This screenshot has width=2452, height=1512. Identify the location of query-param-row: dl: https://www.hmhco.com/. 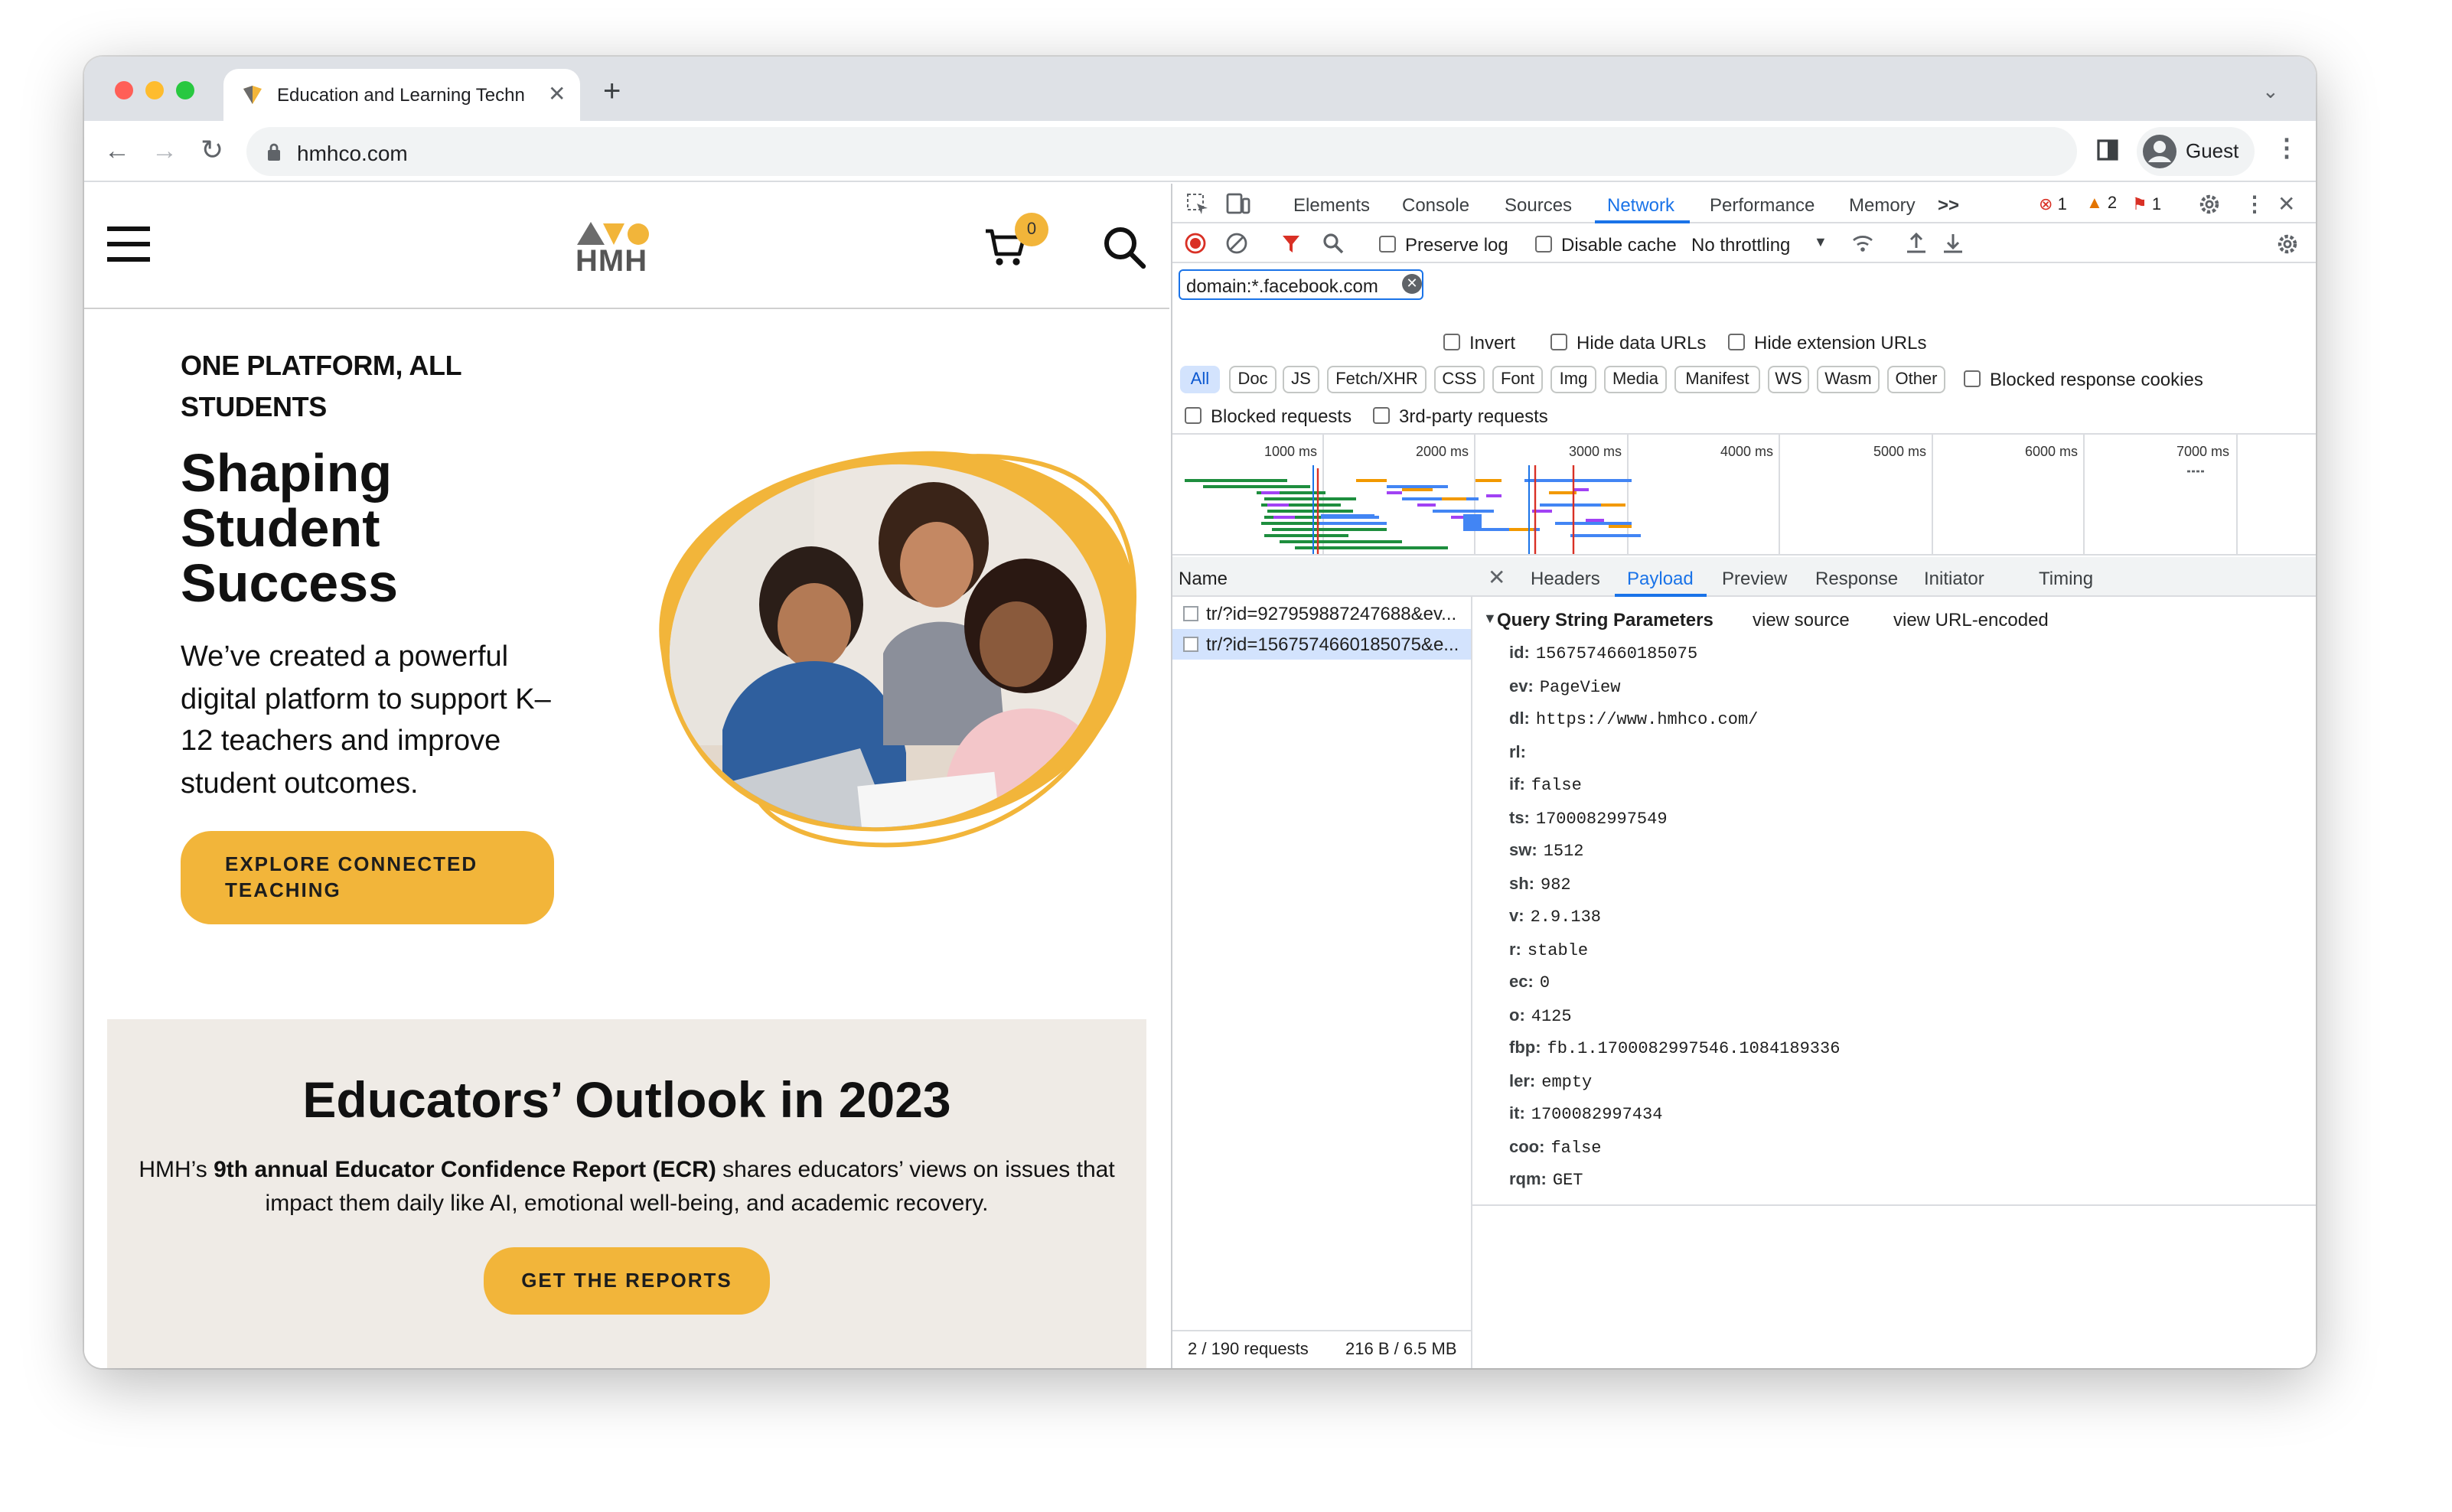
(1633, 720).